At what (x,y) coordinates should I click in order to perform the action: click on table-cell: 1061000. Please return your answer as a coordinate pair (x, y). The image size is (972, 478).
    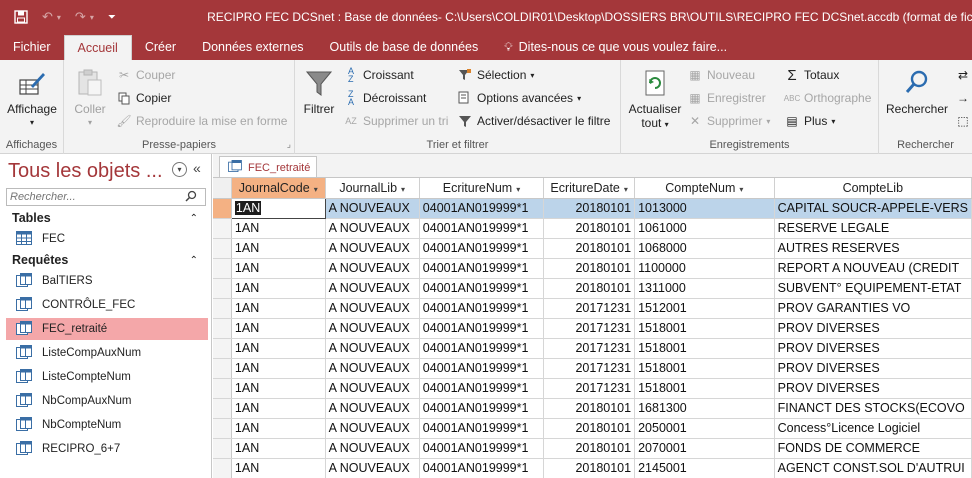
    Looking at the image, I should click on (704, 228).